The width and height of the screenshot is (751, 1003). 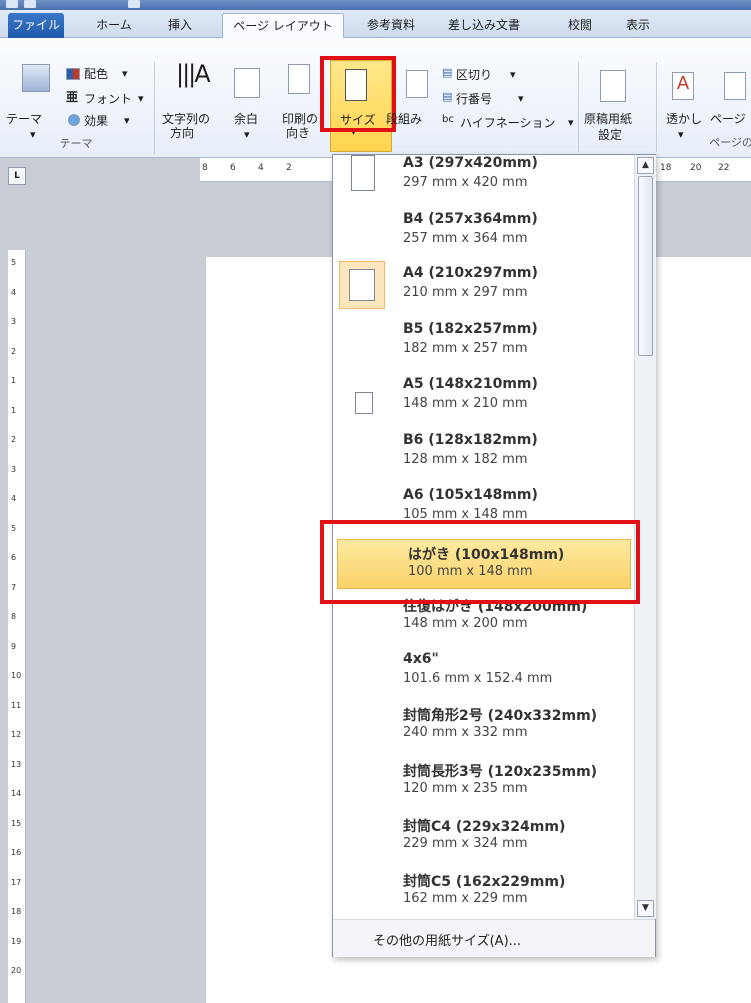 I want to click on tab-references: 参考資料, so click(x=391, y=25).